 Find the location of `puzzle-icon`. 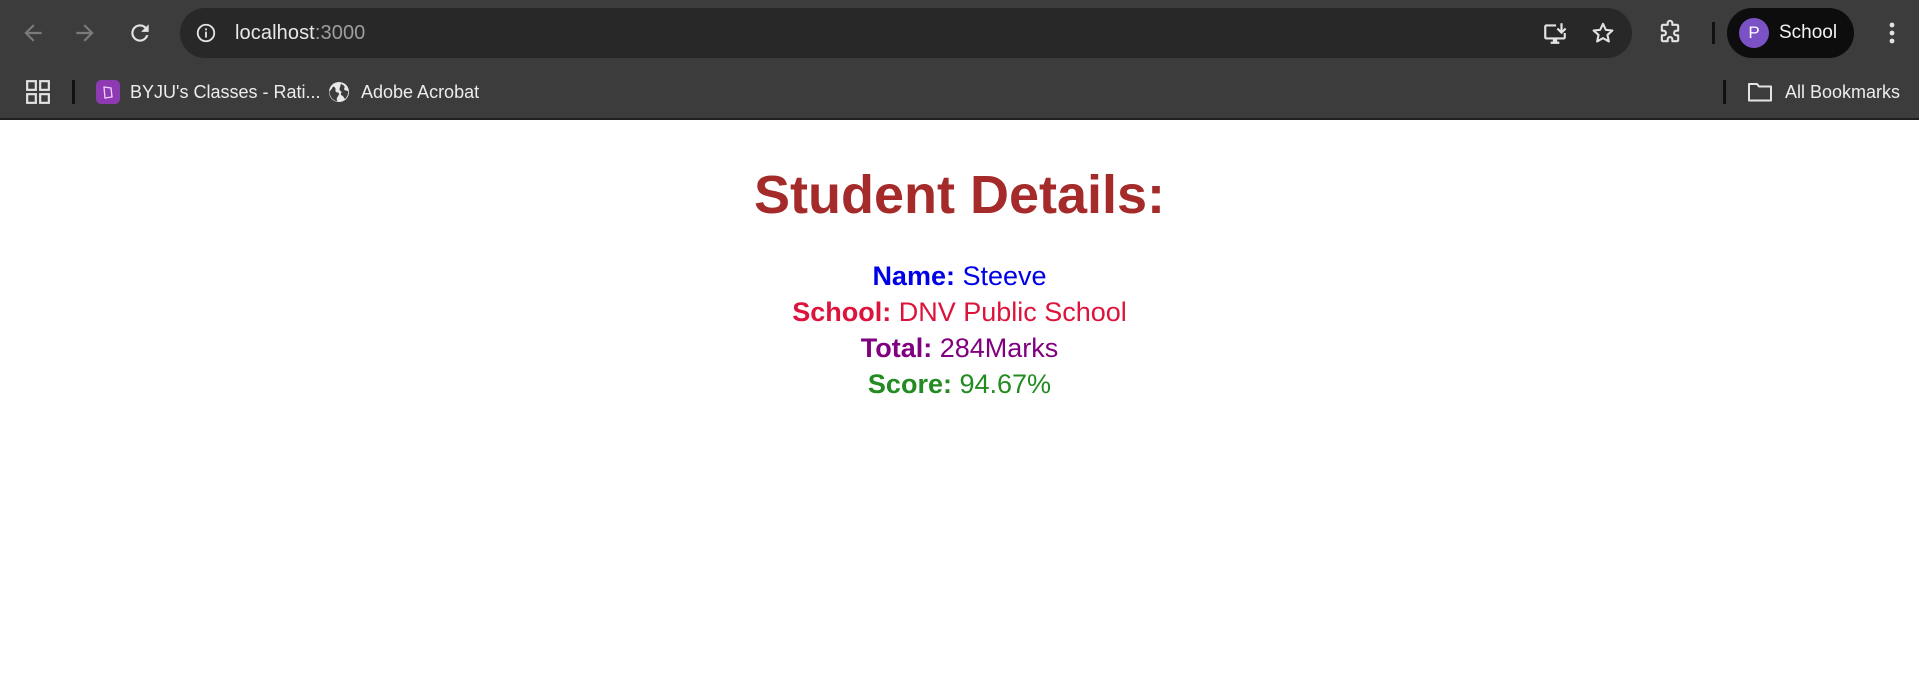

puzzle-icon is located at coordinates (1670, 31).